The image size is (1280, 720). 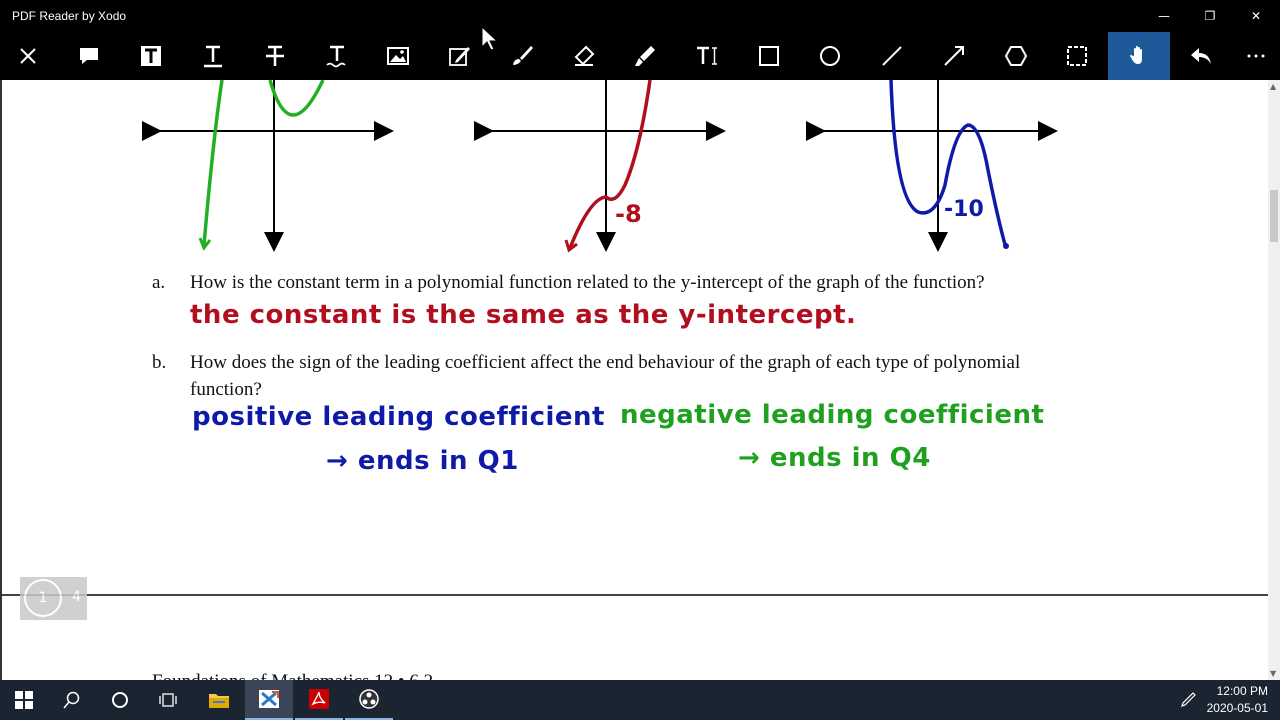 What do you see at coordinates (1006, 246) in the screenshot?
I see `curve-end` at bounding box center [1006, 246].